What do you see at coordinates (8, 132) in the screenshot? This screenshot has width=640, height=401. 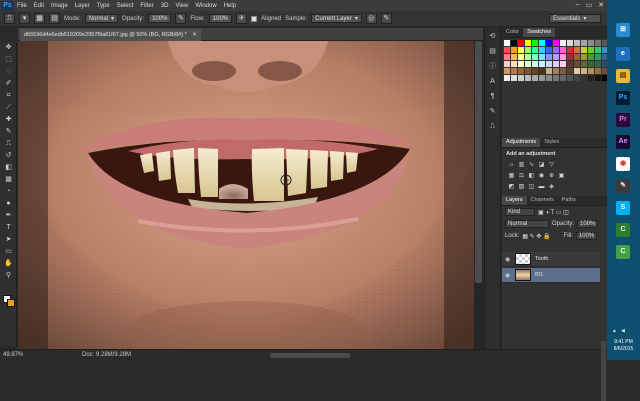 I see `brush-tool-icon: ✎` at bounding box center [8, 132].